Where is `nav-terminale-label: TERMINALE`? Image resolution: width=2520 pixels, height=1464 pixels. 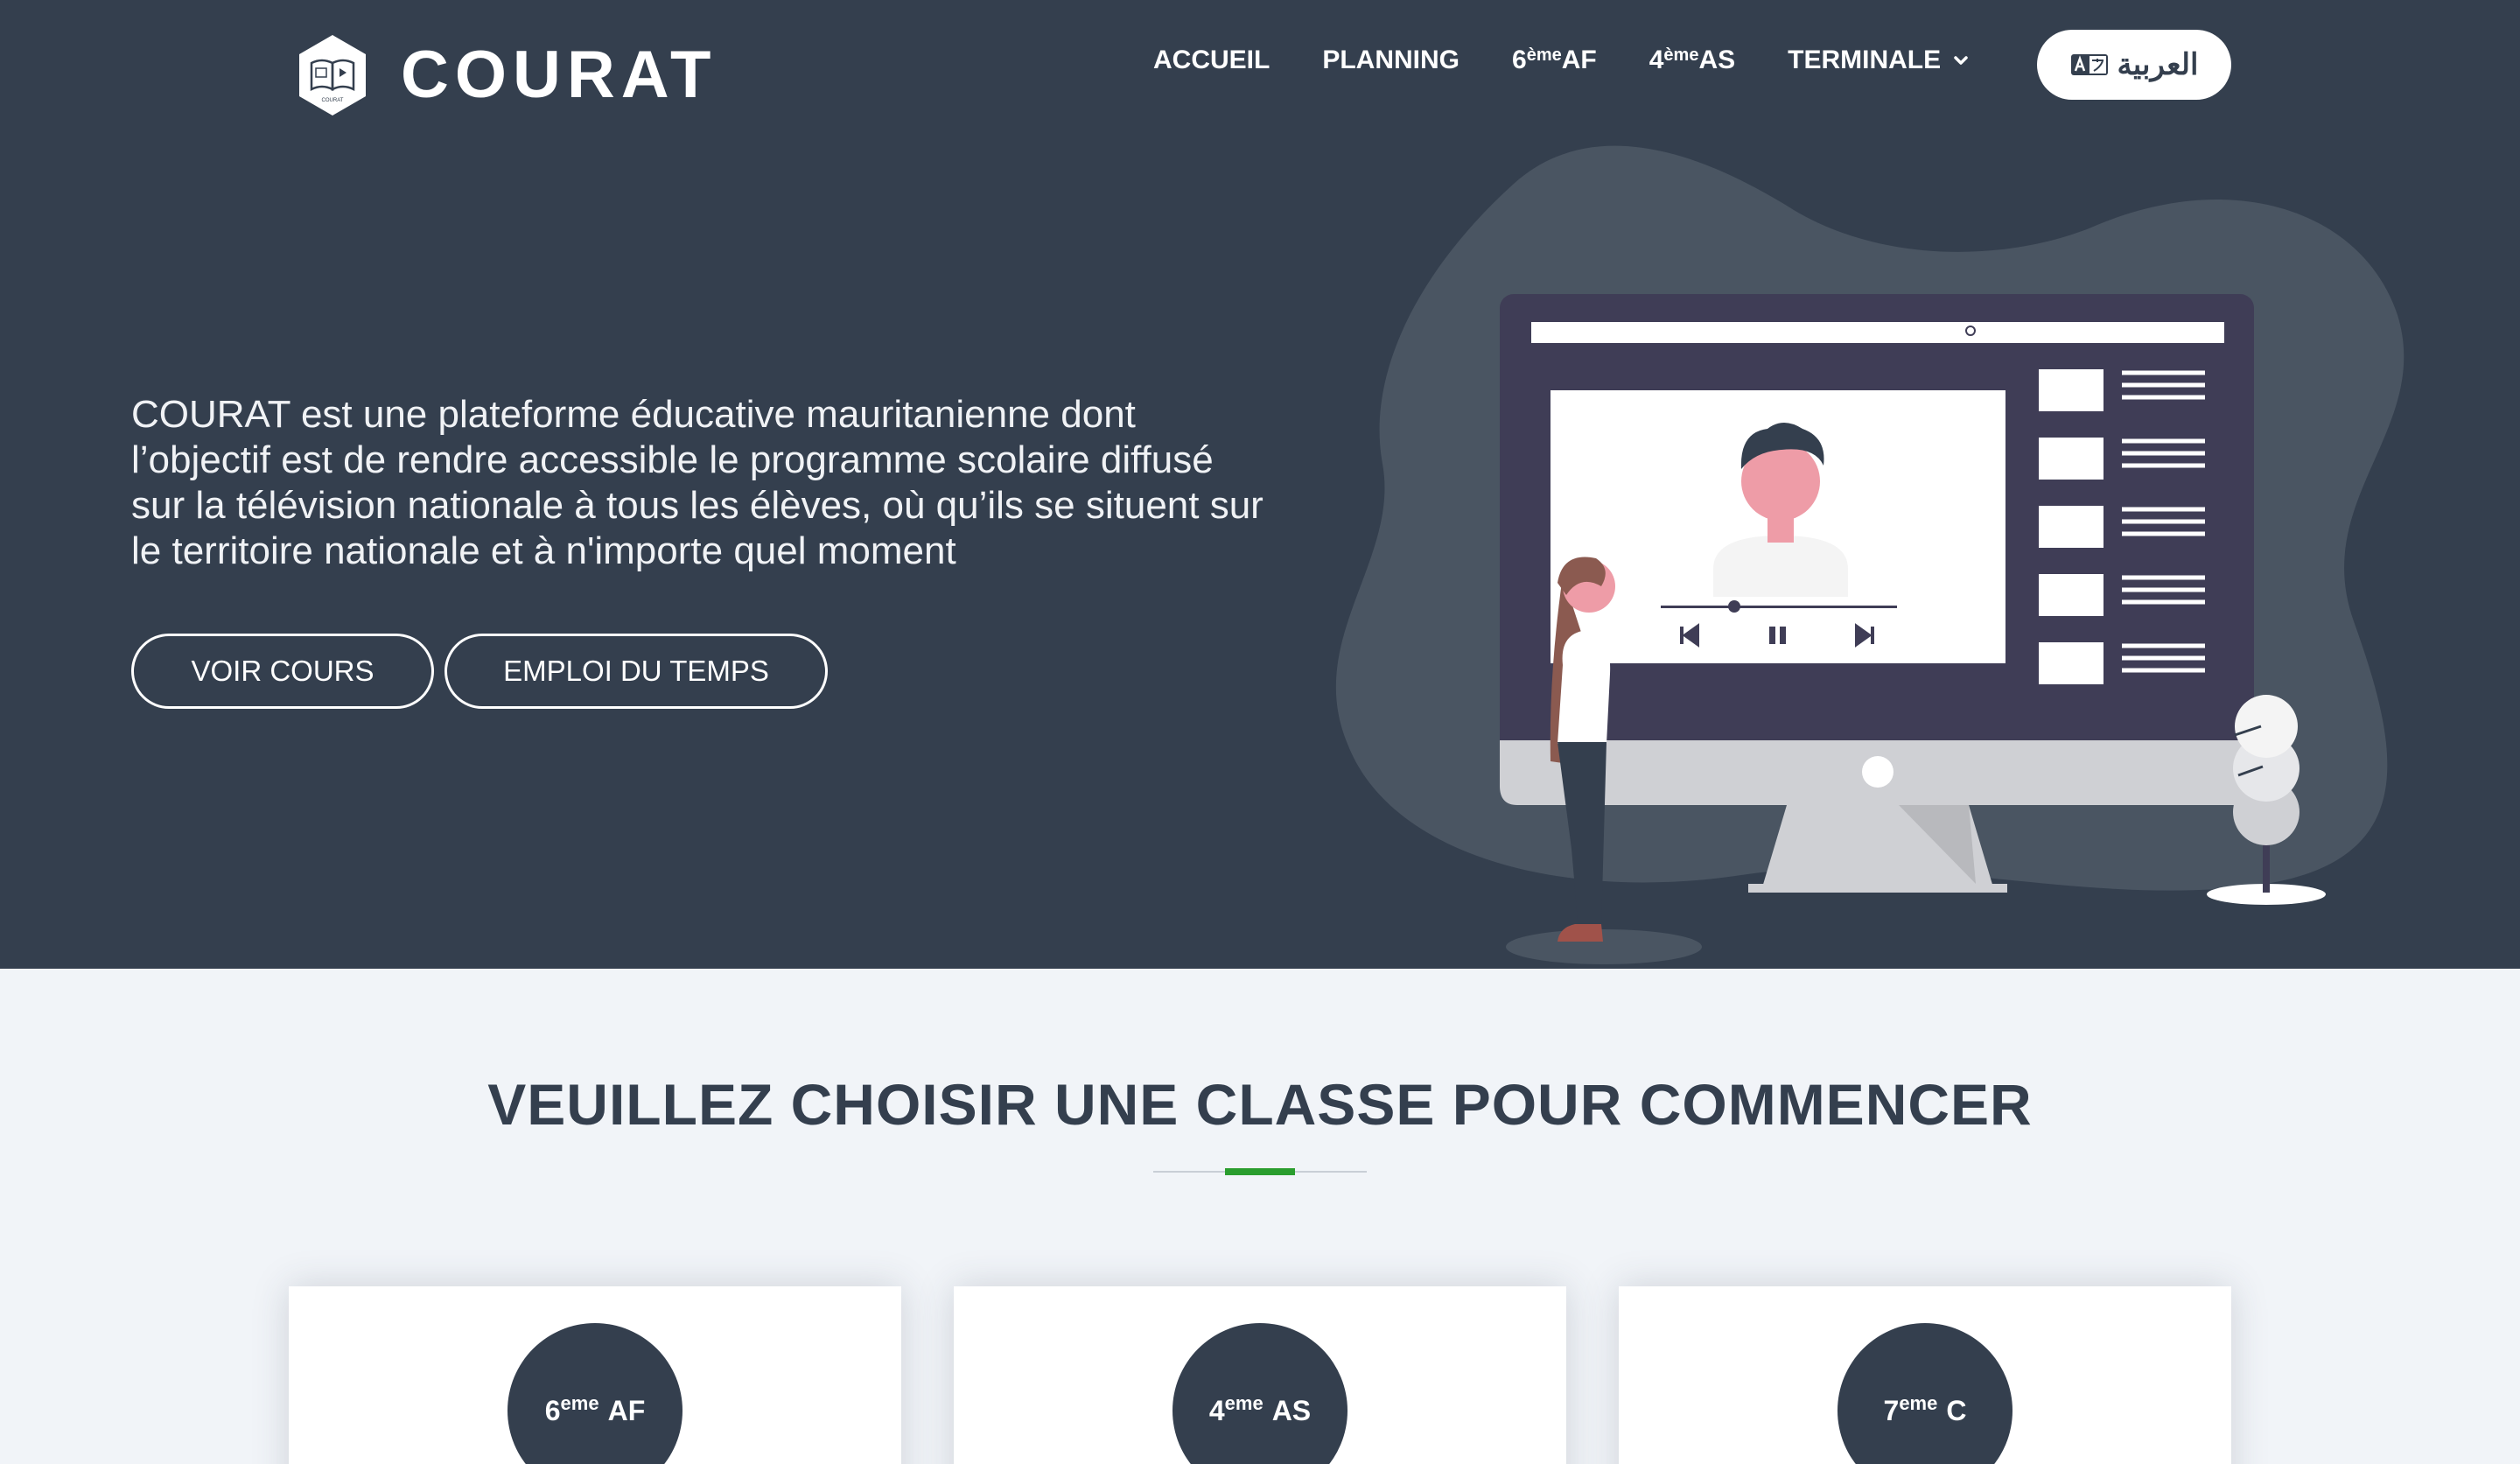
nav-terminale-label: TERMINALE is located at coordinates (1865, 60).